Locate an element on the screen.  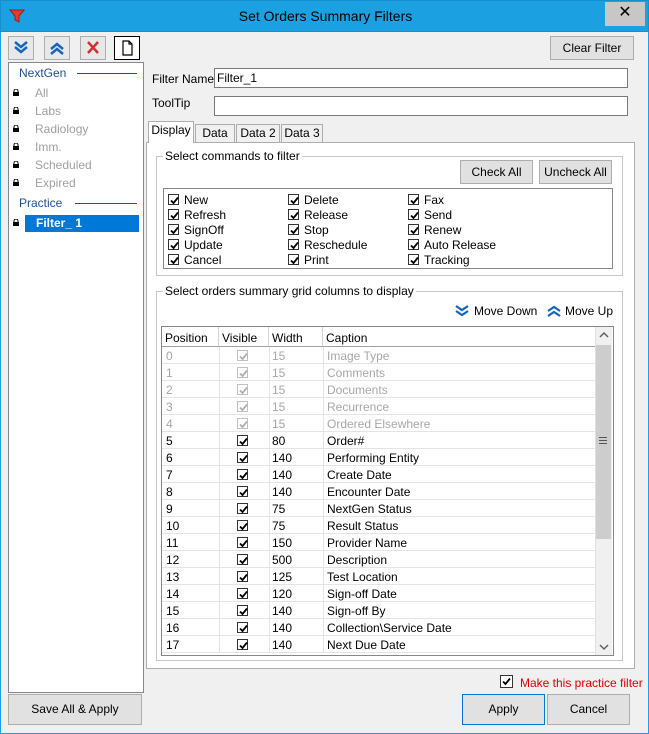
table-row: 10 75 Result Status is located at coordinates (379, 525).